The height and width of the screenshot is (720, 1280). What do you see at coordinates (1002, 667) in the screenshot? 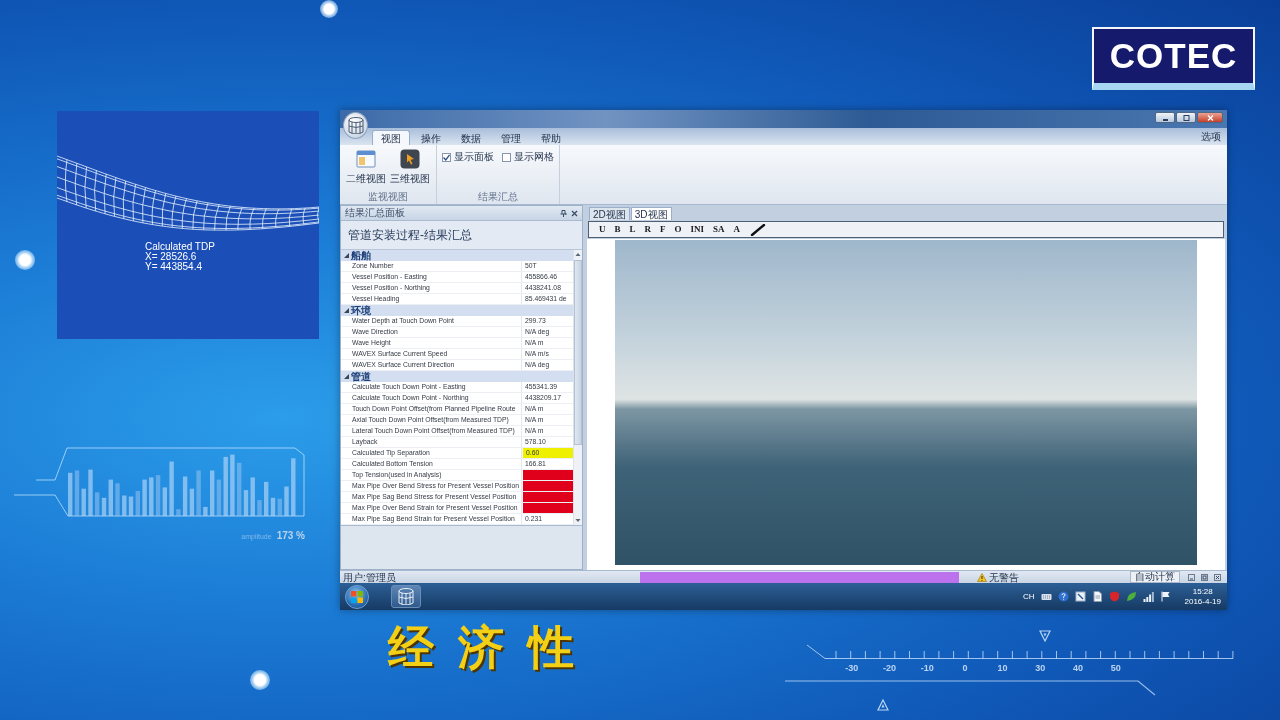
I see `scale-label: 10` at bounding box center [1002, 667].